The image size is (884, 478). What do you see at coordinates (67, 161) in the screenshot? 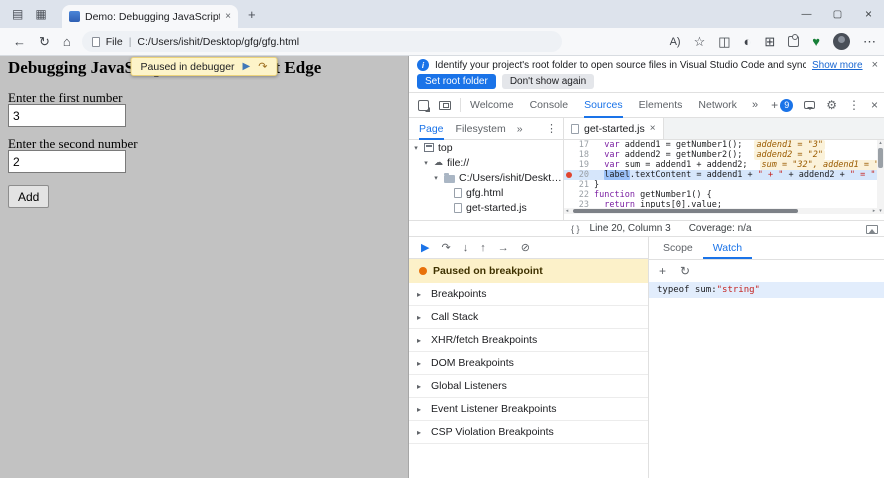
I see `second-number-input` at bounding box center [67, 161].